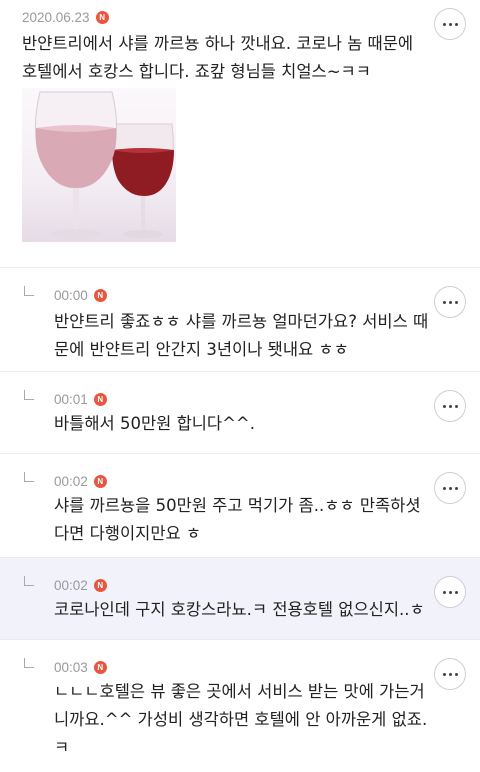 The width and height of the screenshot is (480, 772). What do you see at coordinates (240, 599) in the screenshot?
I see `reply-item-highlighted: 00:02 N 코로나인데 구지 호캉스라뇨.ㅋ 전용호텔 없으신지..ㅎ` at bounding box center [240, 599].